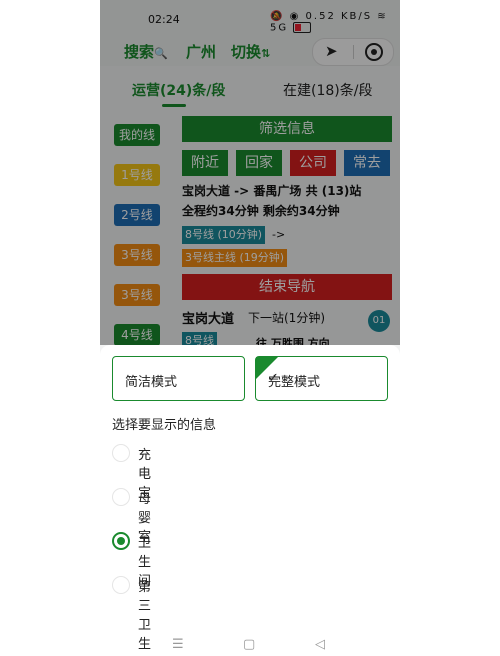  I want to click on switch-label: 切换, so click(246, 52).